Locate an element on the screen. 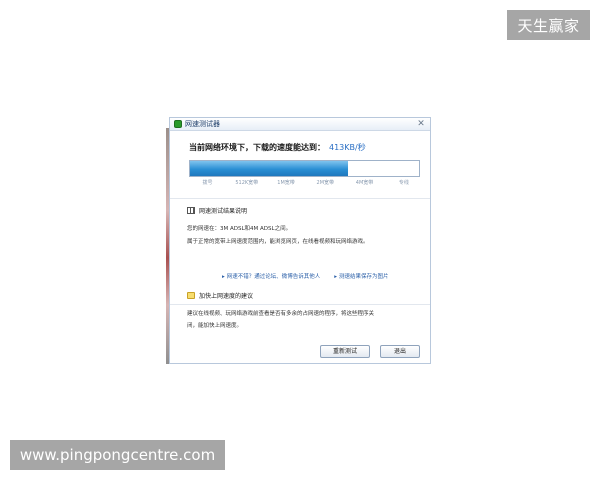 This screenshot has height=480, width=600. result-headline: 当前网络环境下，下载的速度能达到： 413KB/秒 is located at coordinates (277, 147).